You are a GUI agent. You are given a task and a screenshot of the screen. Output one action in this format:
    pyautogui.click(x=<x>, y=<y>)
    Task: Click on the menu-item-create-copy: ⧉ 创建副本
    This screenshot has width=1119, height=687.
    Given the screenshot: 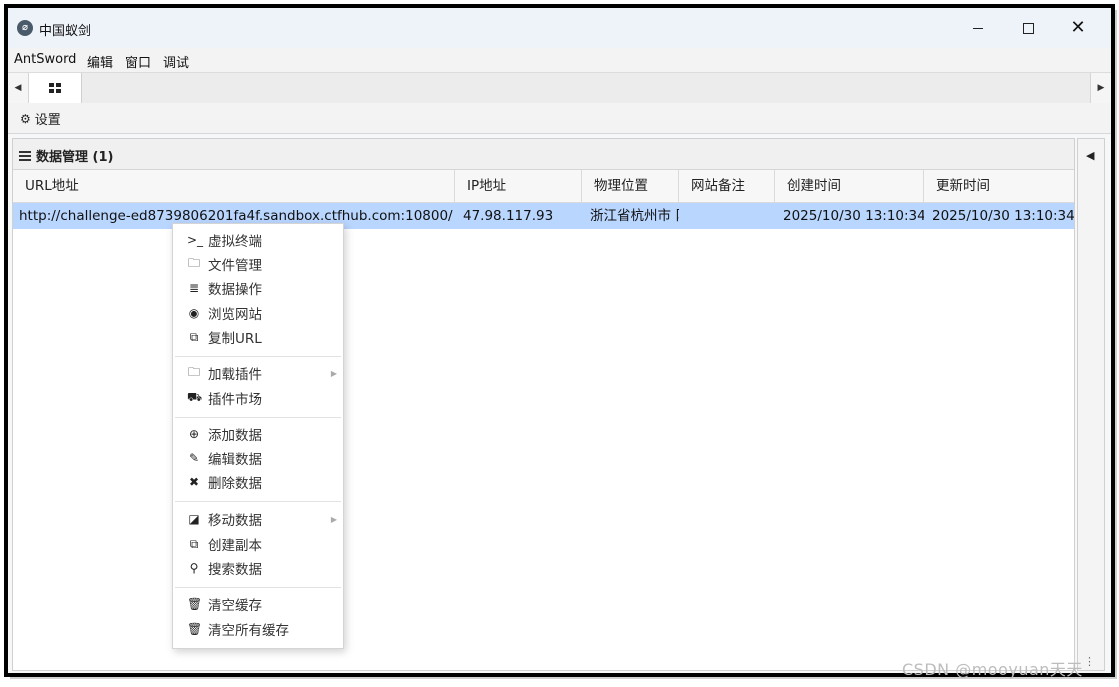 What is the action you would take?
    pyautogui.click(x=258, y=544)
    